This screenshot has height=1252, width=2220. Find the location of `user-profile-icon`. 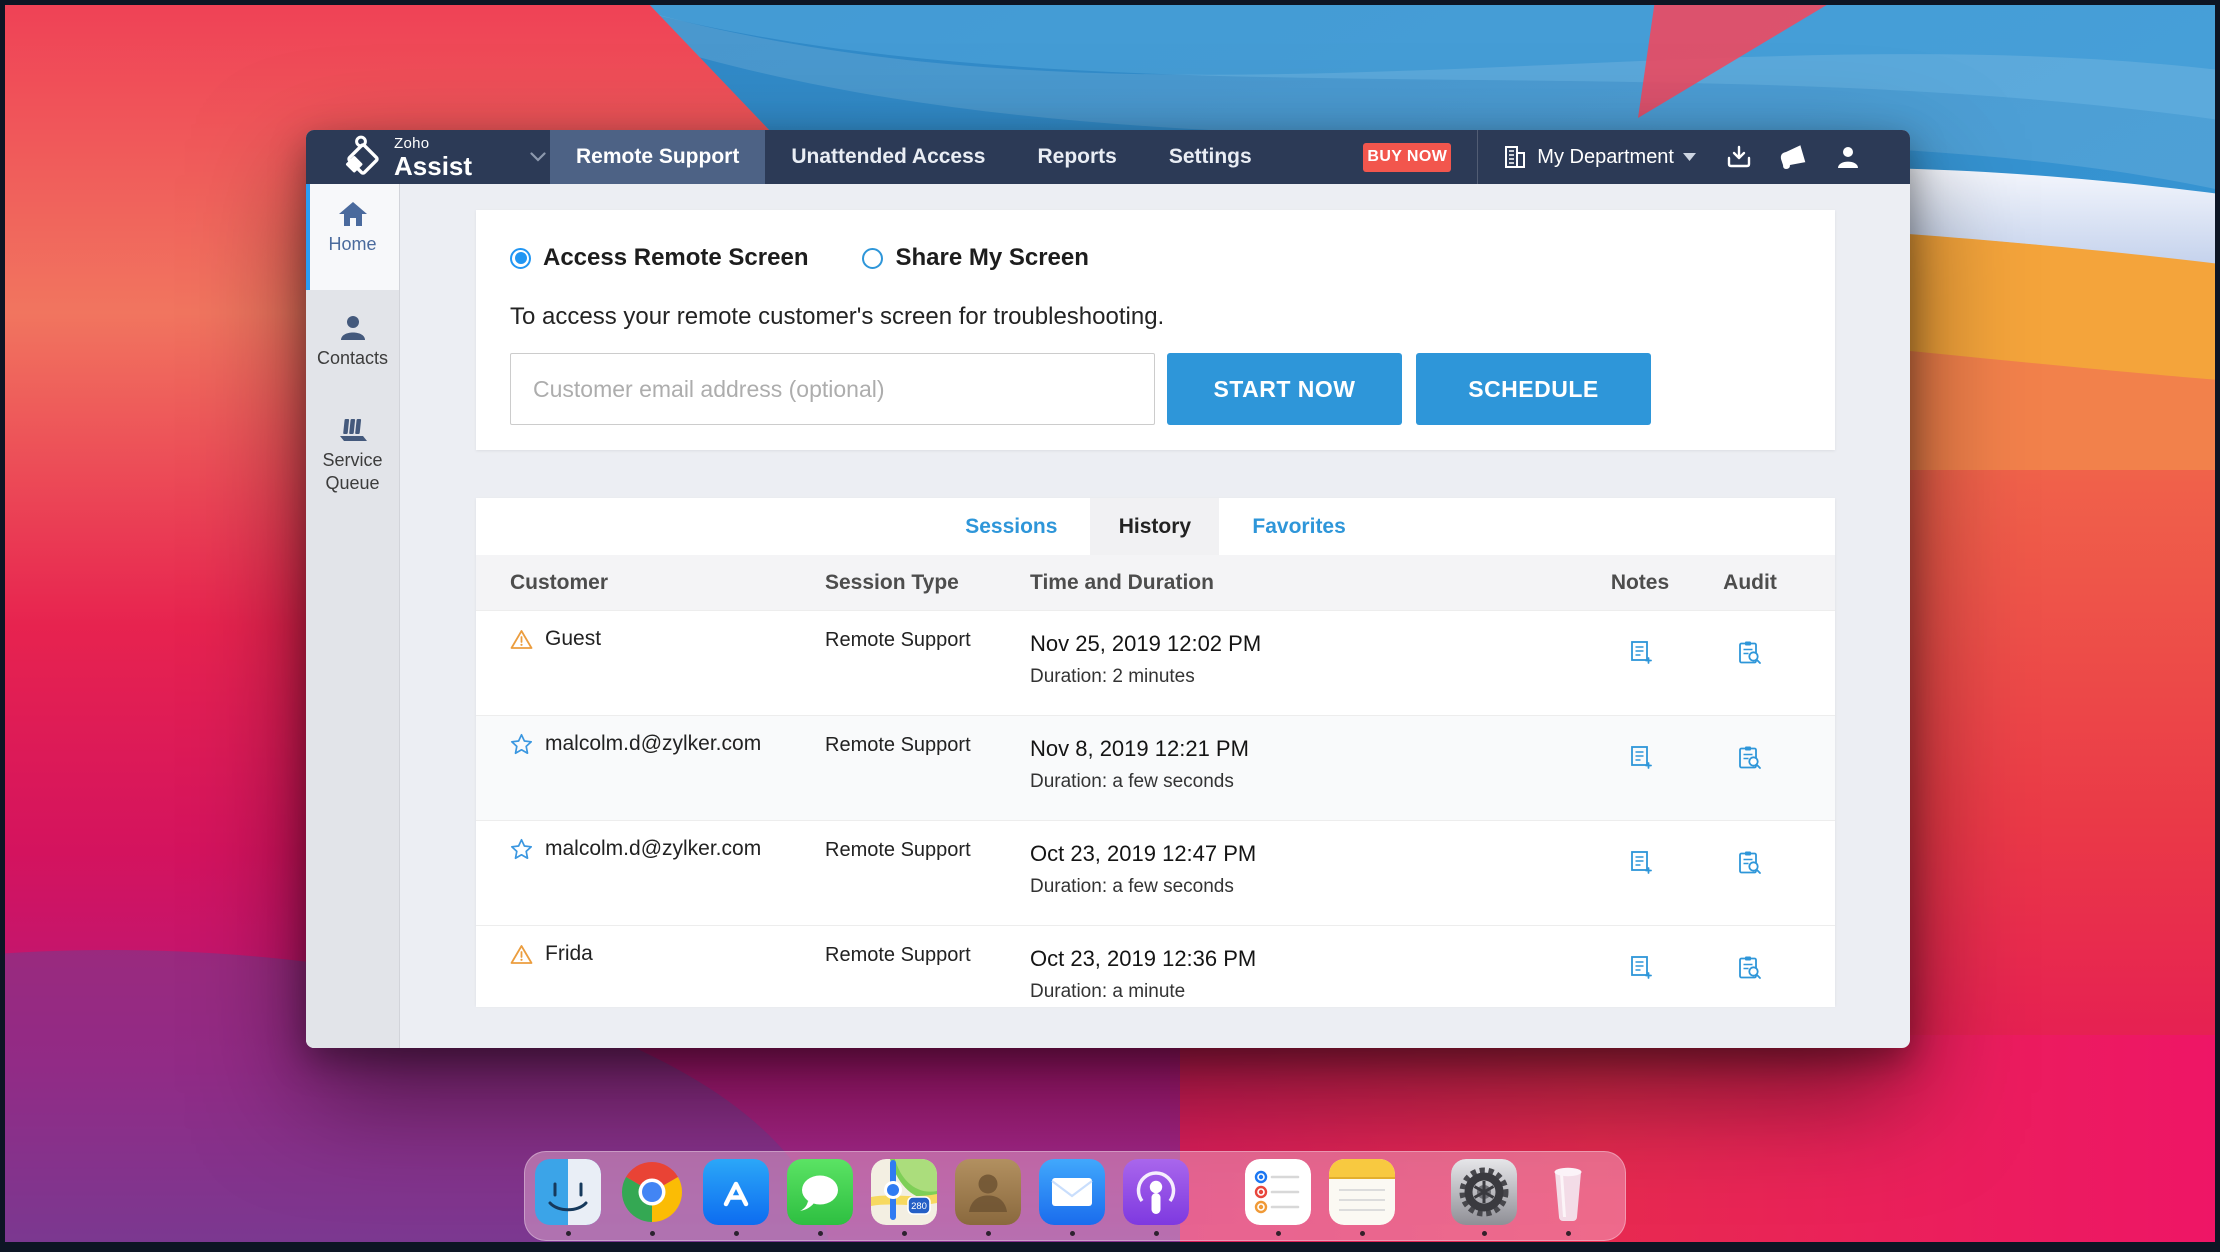

user-profile-icon is located at coordinates (1848, 157).